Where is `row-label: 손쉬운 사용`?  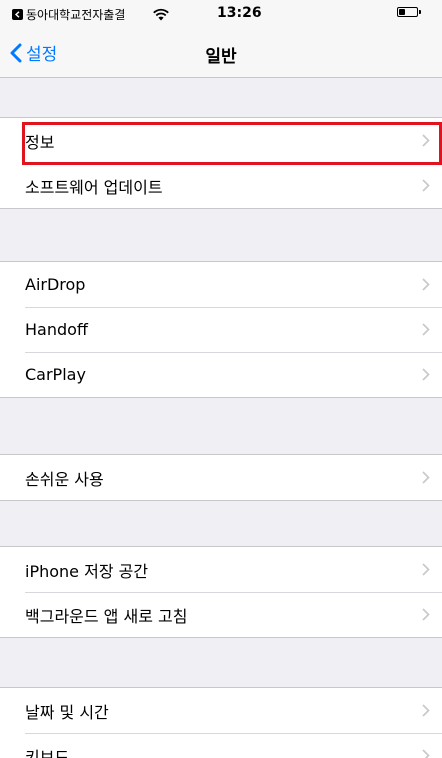 row-label: 손쉬운 사용 is located at coordinates (64, 479).